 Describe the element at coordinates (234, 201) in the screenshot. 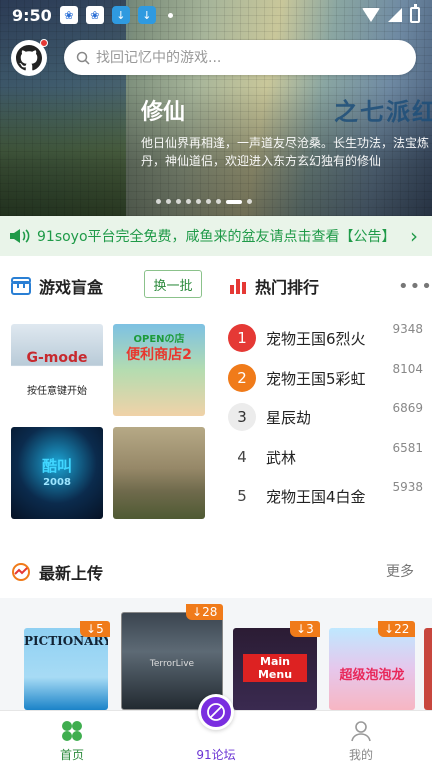

I see `carousel-dot-active` at that location.